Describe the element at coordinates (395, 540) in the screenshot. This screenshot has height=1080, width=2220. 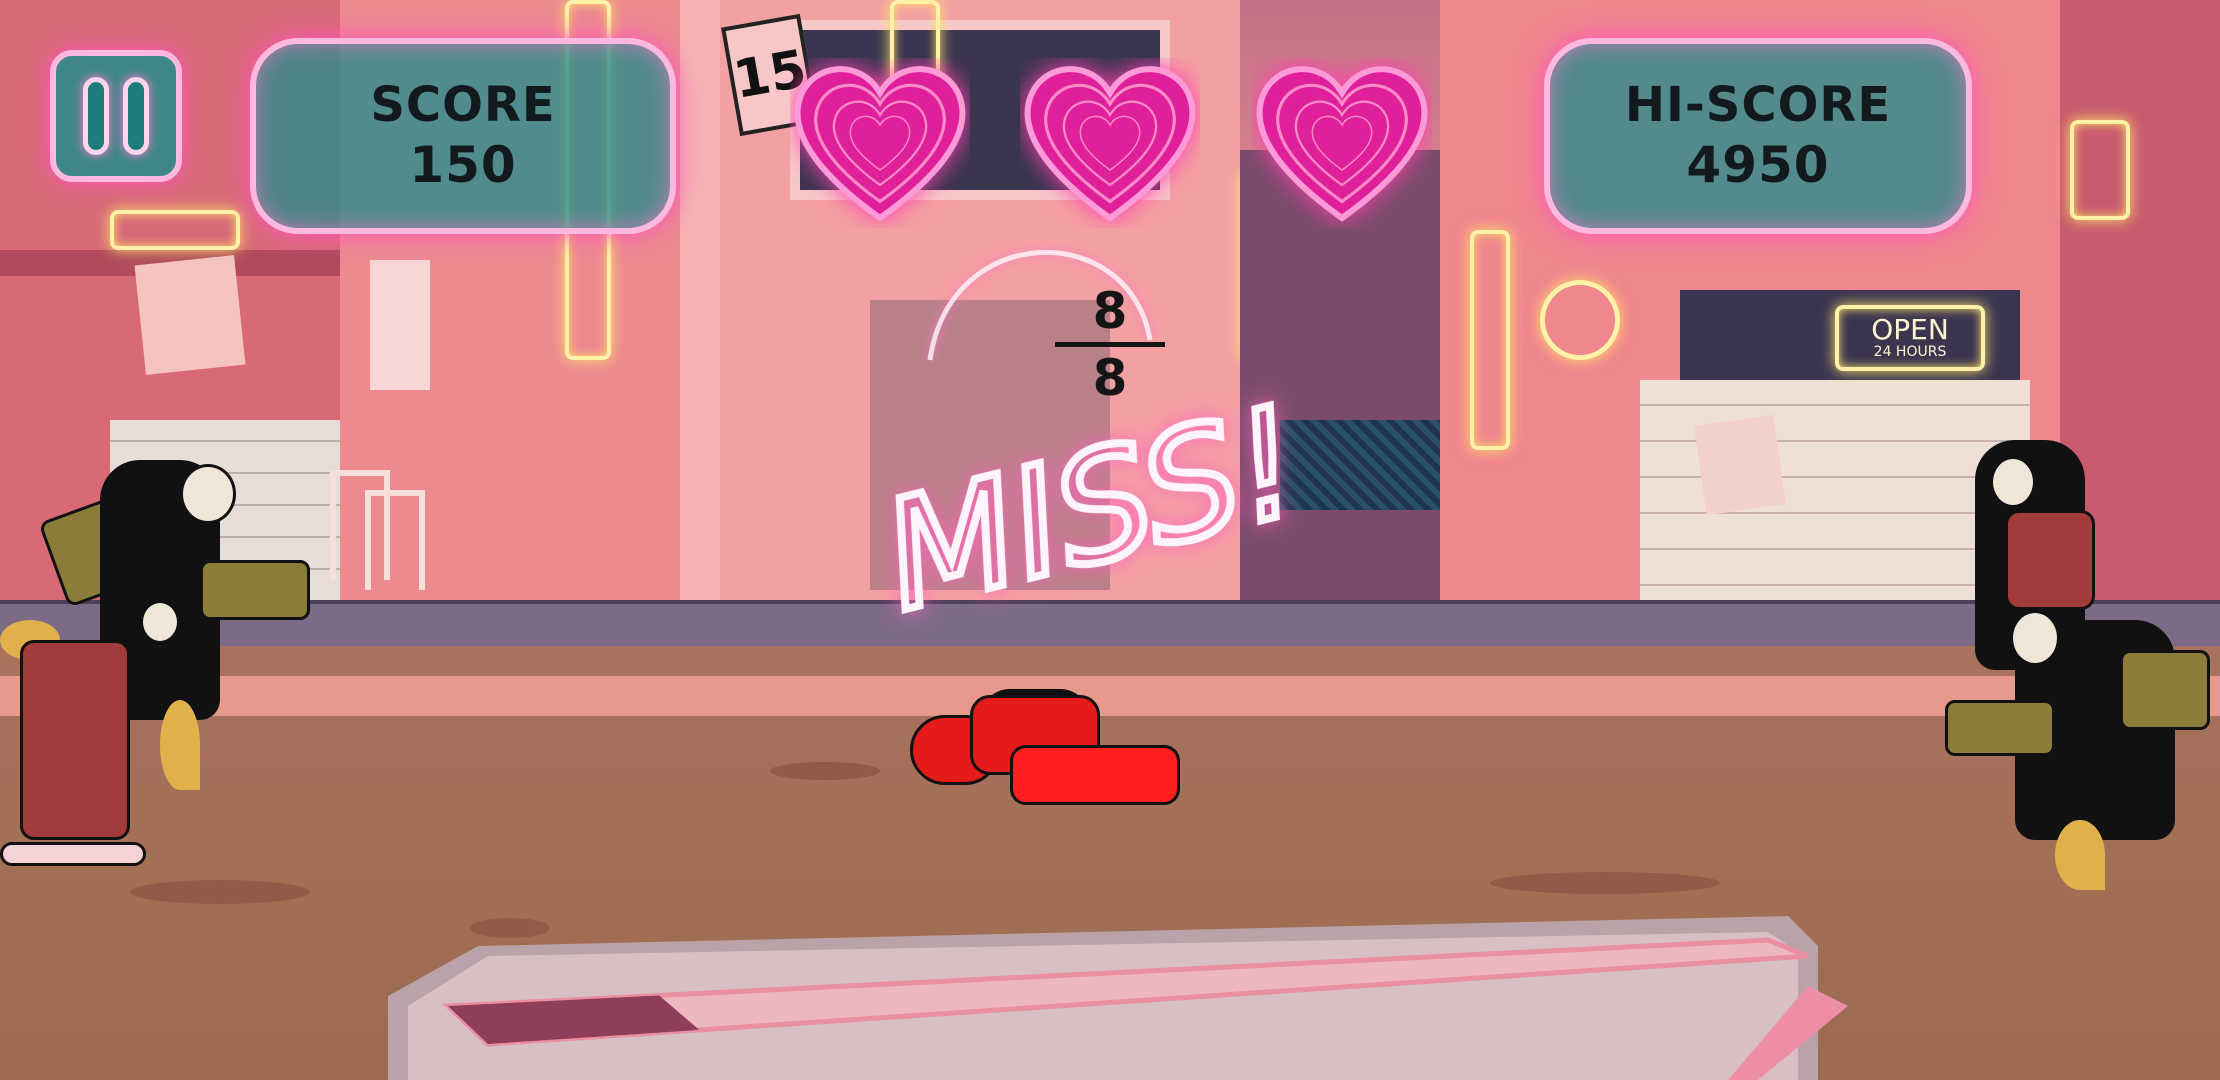
I see `stool` at that location.